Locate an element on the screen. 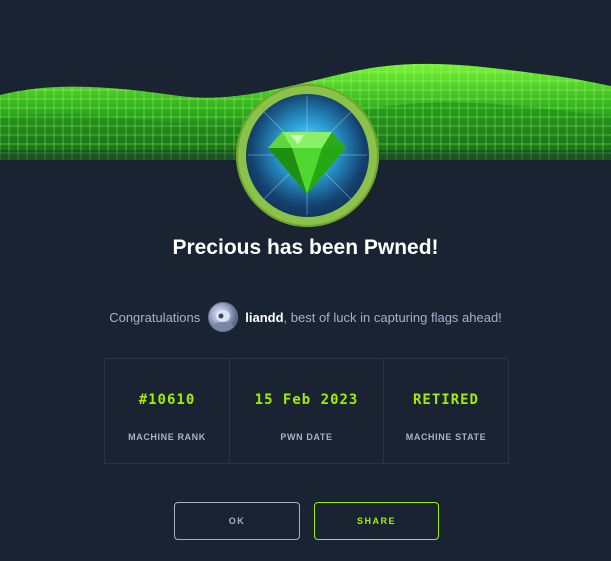 The height and width of the screenshot is (561, 611). stat-machine-rank: #10610 MACHINE RANK is located at coordinates (167, 411).